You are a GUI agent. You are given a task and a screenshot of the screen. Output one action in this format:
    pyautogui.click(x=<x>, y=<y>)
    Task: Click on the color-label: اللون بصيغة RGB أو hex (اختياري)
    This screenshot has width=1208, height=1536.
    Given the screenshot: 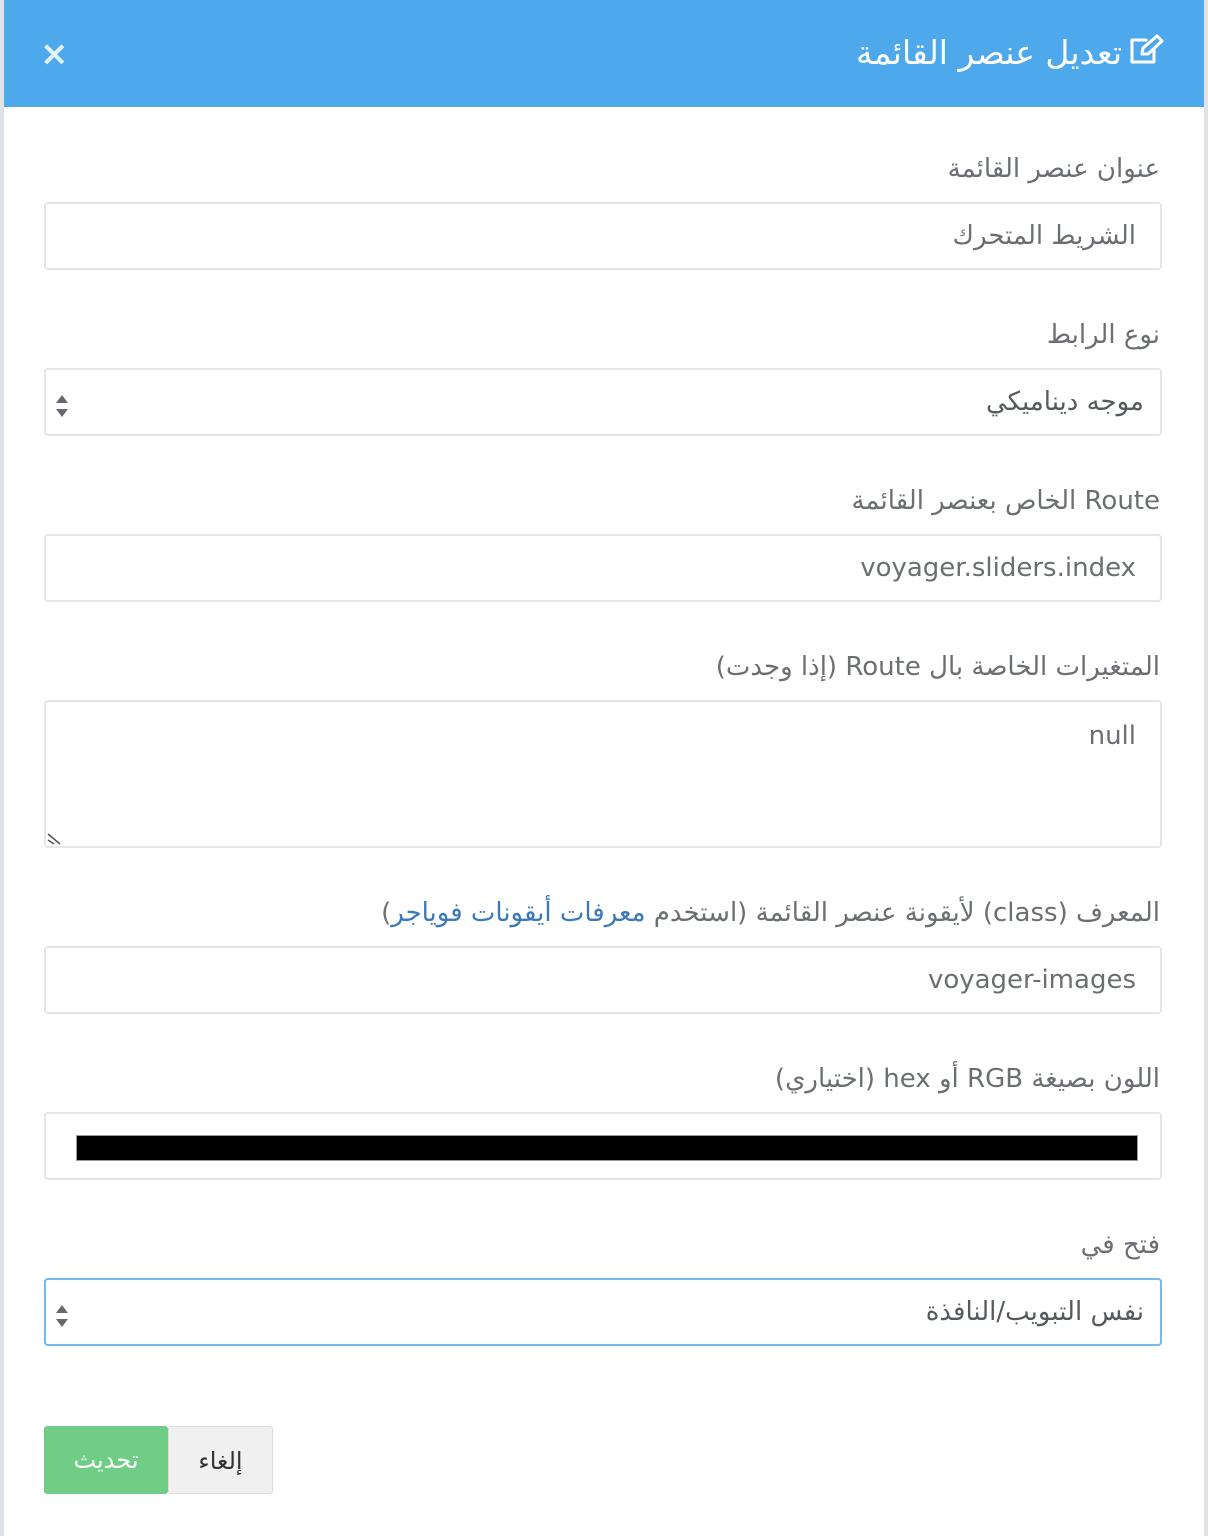 What is the action you would take?
    pyautogui.click(x=967, y=1079)
    